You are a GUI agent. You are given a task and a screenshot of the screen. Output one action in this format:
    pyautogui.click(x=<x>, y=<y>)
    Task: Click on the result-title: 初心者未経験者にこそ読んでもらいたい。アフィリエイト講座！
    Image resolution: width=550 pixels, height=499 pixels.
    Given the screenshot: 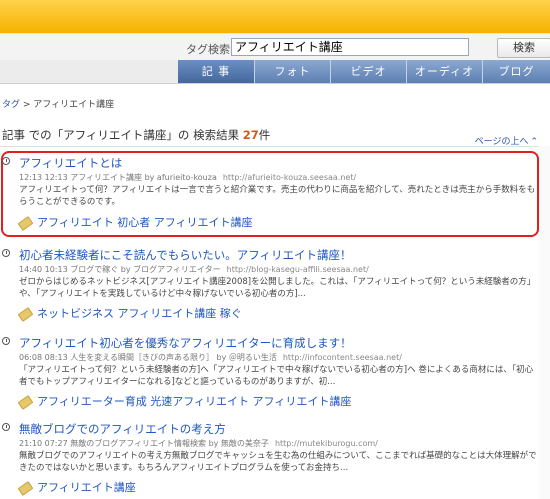 What is the action you would take?
    pyautogui.click(x=185, y=255)
    